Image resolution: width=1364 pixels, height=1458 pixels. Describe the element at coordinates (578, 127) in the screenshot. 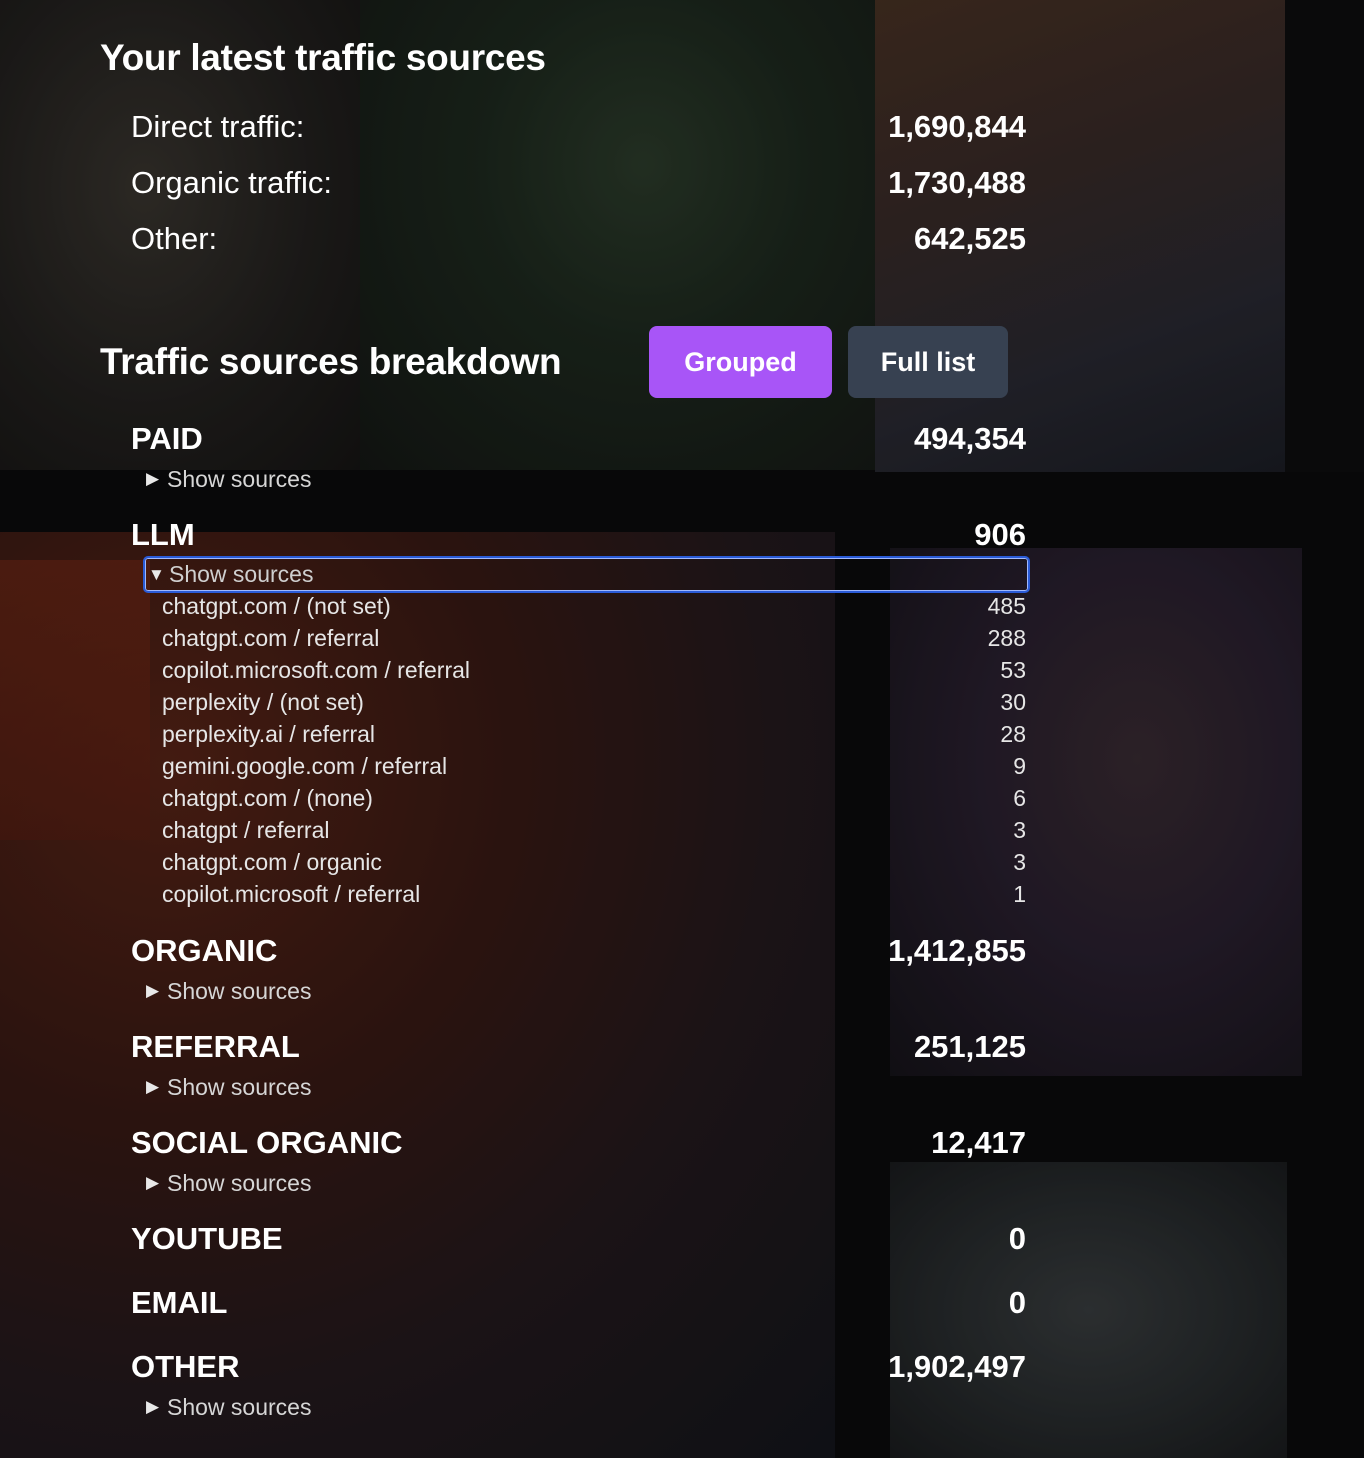

I see `summary-row-direct: Direct traffic: 1,690,844` at that location.